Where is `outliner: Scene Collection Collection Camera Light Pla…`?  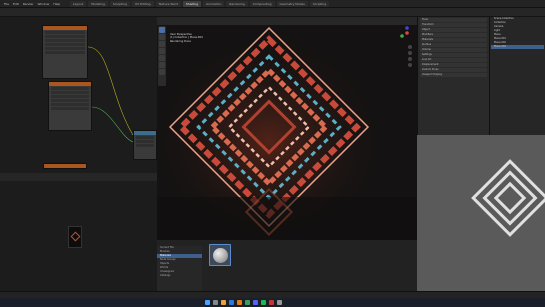 outliner: Scene Collection Collection Camera Light Pla… is located at coordinates (517, 76).